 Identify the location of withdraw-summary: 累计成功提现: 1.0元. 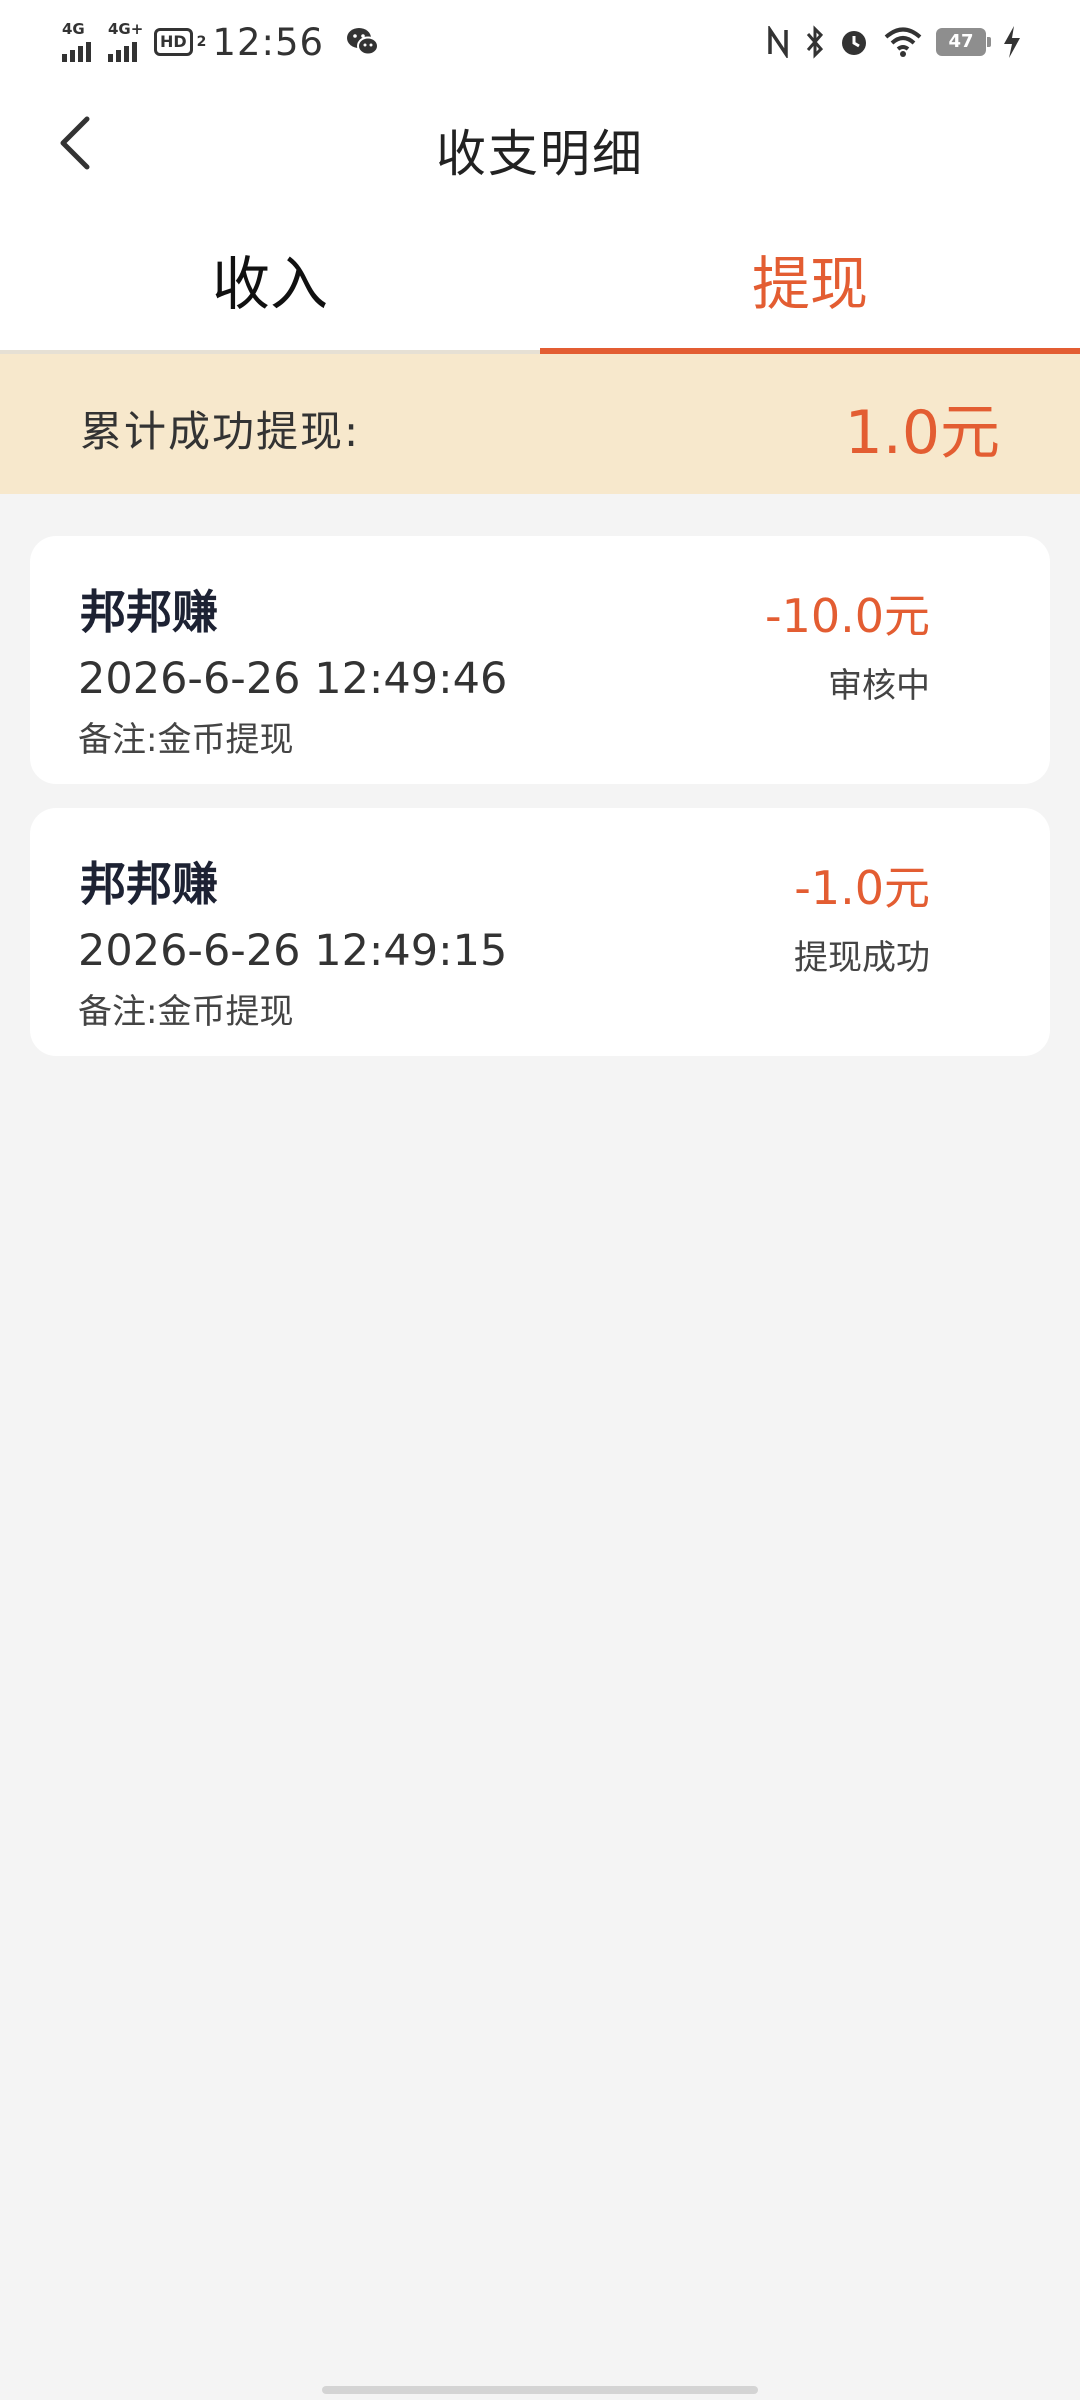
(540, 424).